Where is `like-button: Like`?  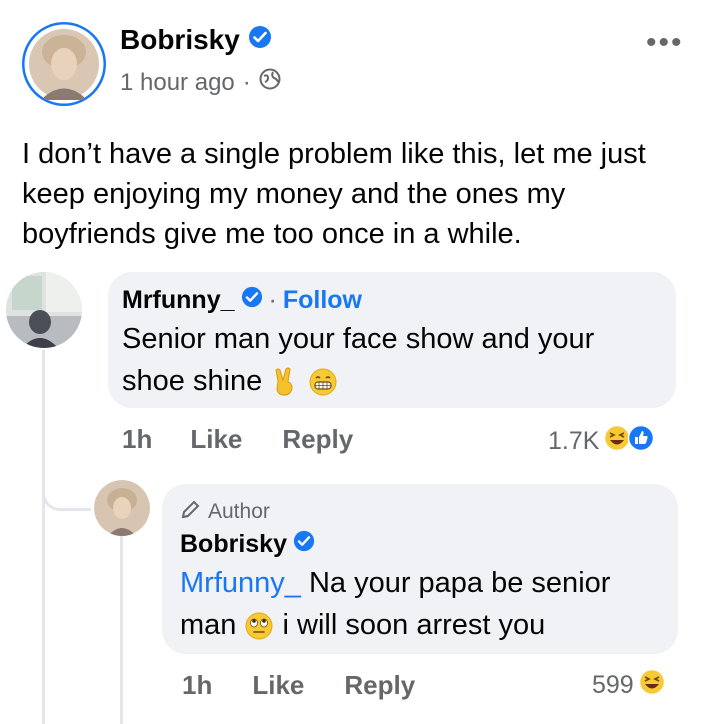 like-button: Like is located at coordinates (216, 439).